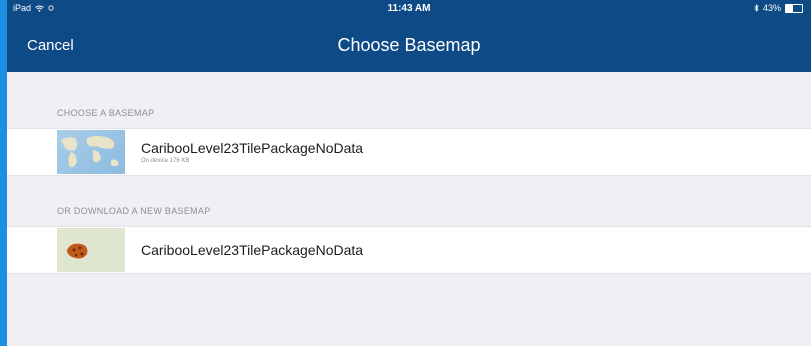  Describe the element at coordinates (106, 113) in the screenshot. I see `section-header-choose: CHOOSE A BASEMAP` at that location.